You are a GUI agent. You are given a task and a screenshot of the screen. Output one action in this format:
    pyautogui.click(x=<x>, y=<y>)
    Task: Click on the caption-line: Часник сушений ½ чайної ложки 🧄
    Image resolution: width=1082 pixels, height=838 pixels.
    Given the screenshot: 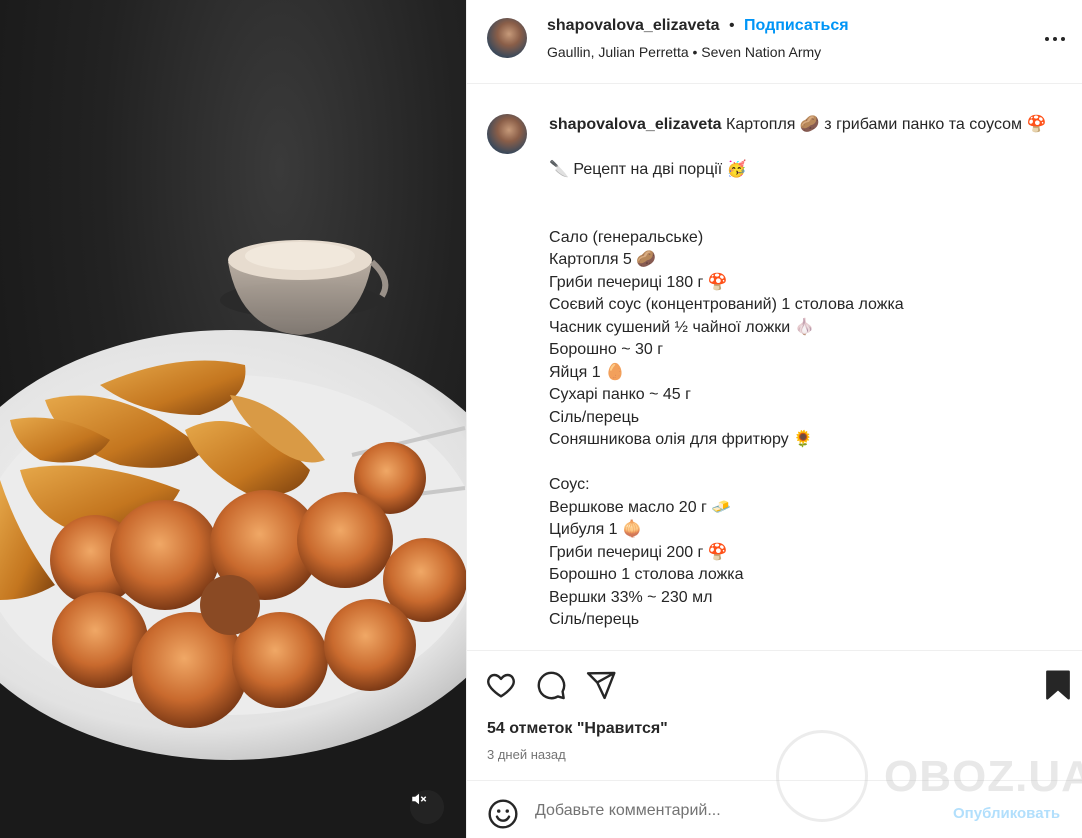 What is the action you would take?
    pyautogui.click(x=682, y=327)
    